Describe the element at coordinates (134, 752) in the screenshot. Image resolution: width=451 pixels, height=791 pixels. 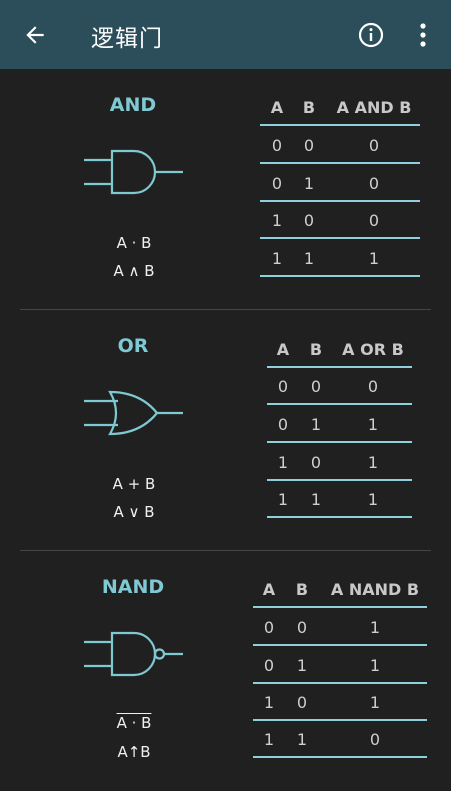
I see `boolean-expression-alt: A↑B` at that location.